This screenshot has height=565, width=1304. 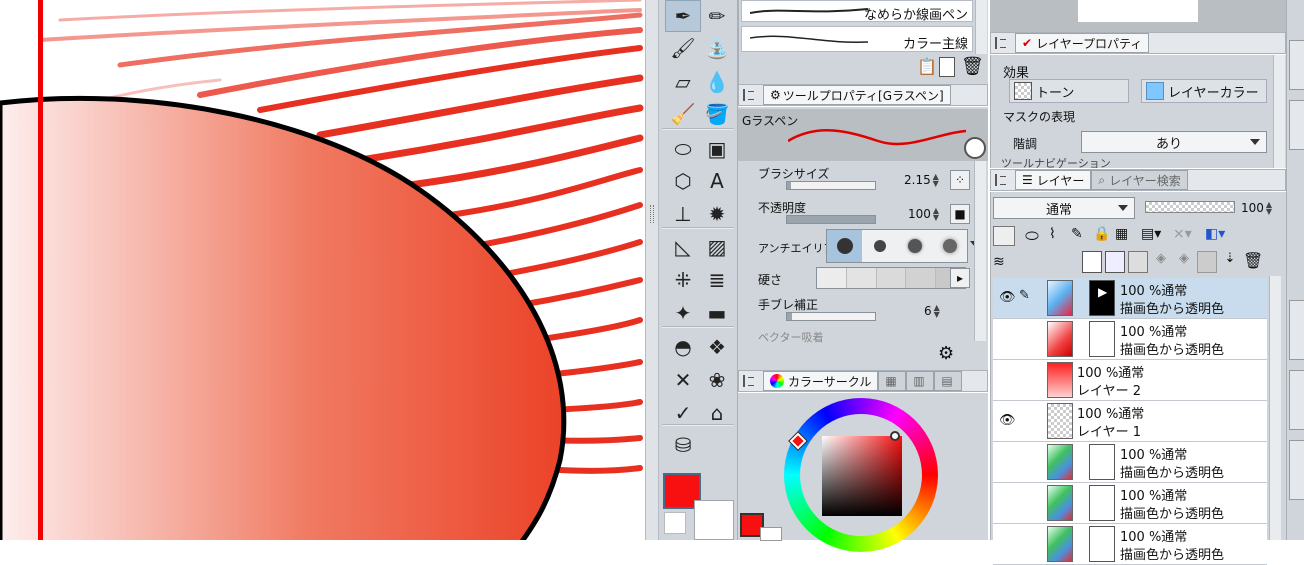 I want to click on cross-tool-icon: ✕, so click(x=683, y=380).